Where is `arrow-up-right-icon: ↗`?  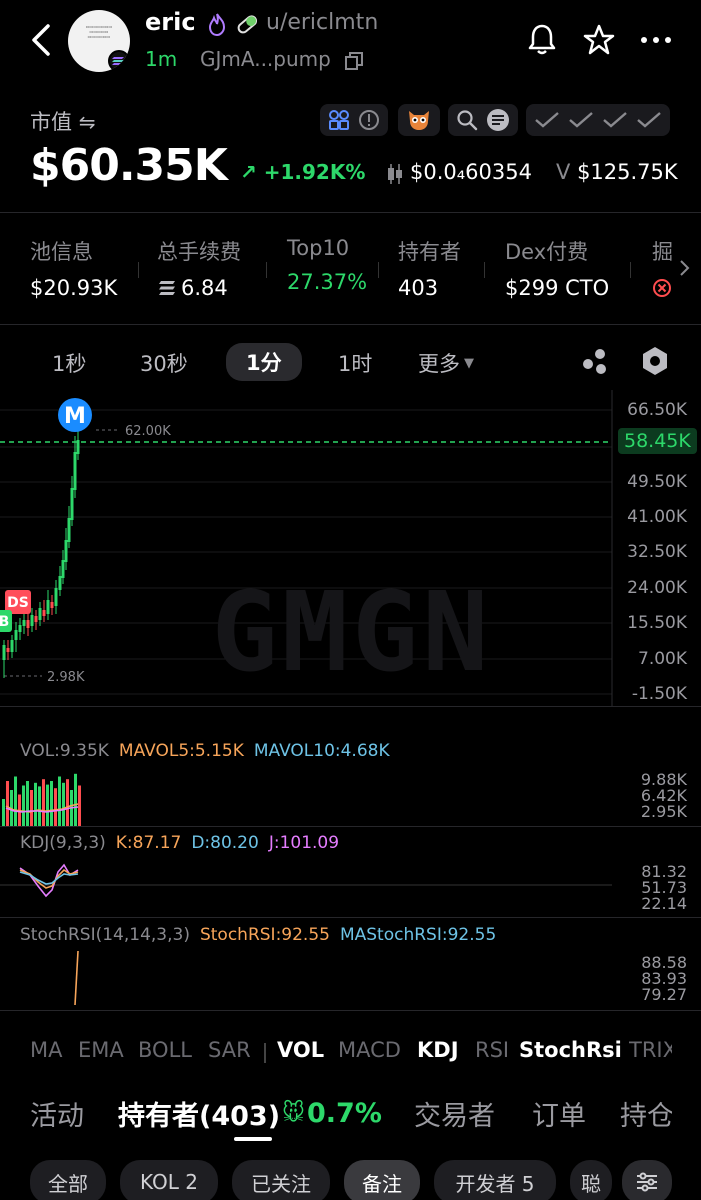
arrow-up-right-icon: ↗ is located at coordinates (248, 172).